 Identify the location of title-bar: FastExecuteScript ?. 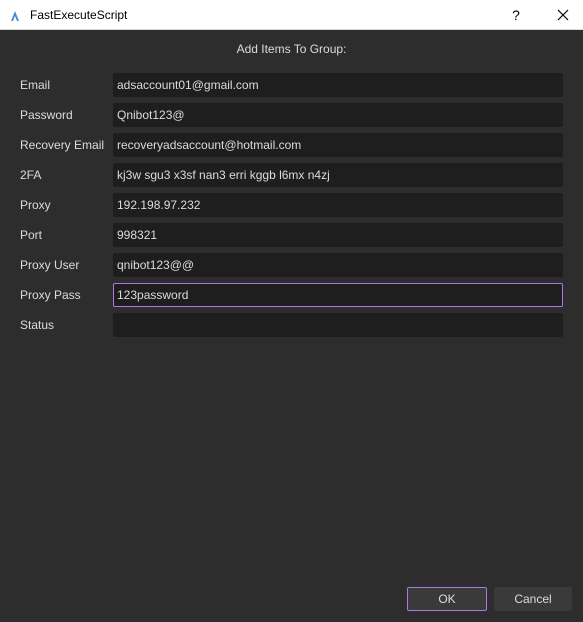
(291, 15).